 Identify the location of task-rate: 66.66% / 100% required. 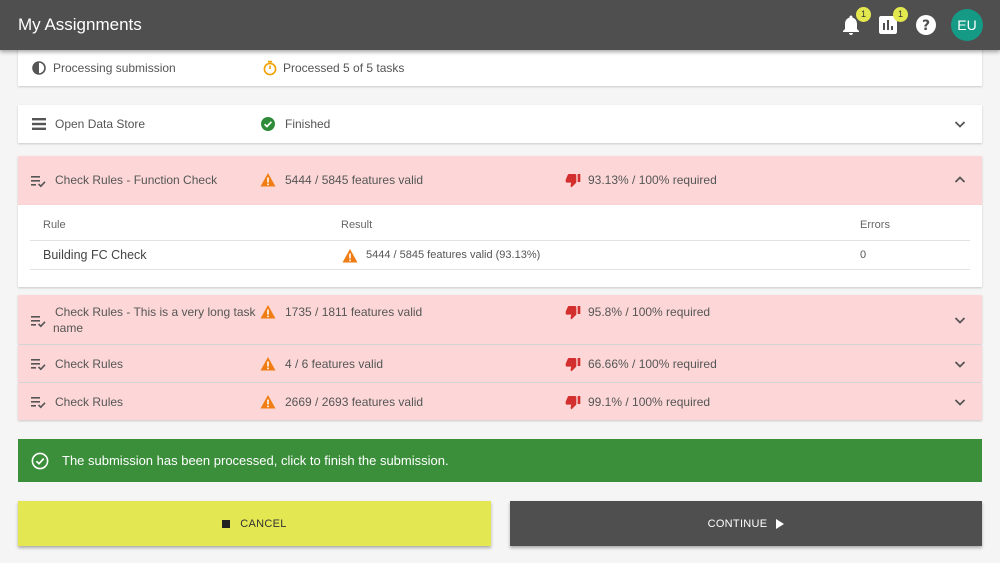
(652, 364).